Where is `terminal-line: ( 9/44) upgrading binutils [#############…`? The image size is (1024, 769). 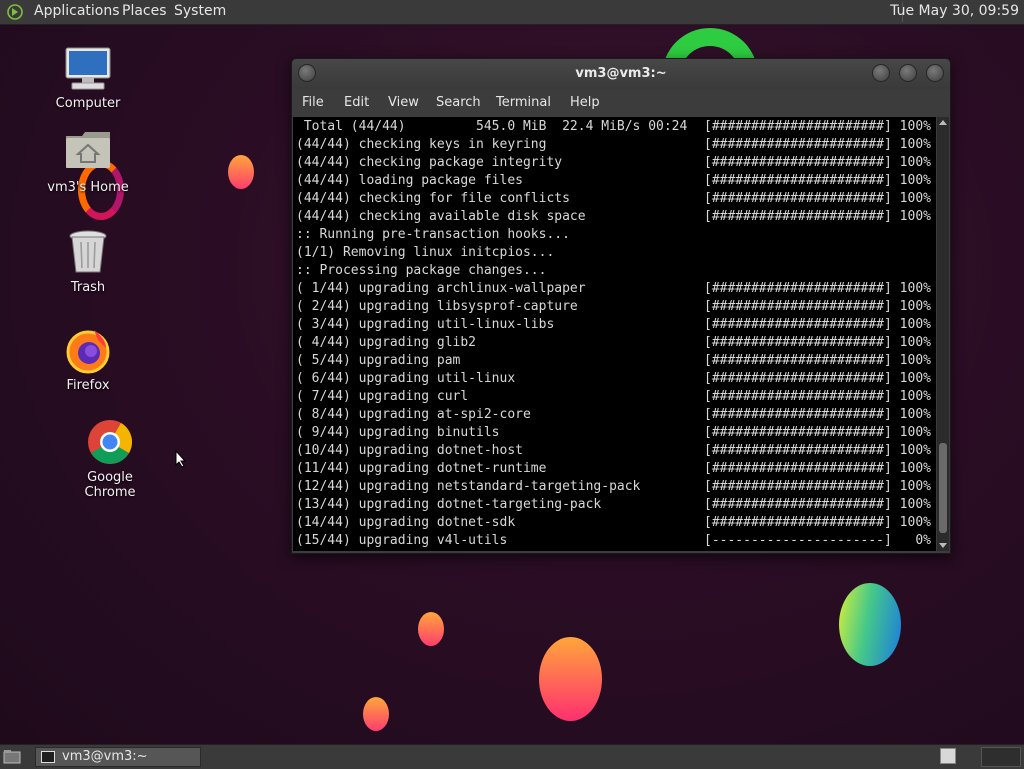 terminal-line: ( 9/44) upgrading binutils [#############… is located at coordinates (613, 433).